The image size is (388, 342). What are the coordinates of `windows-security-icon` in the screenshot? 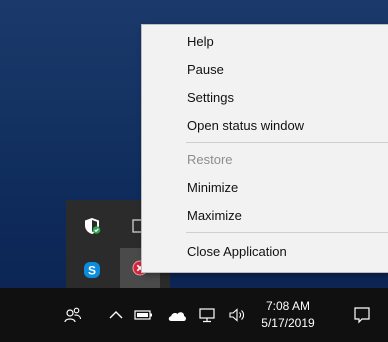 It's located at (92, 226).